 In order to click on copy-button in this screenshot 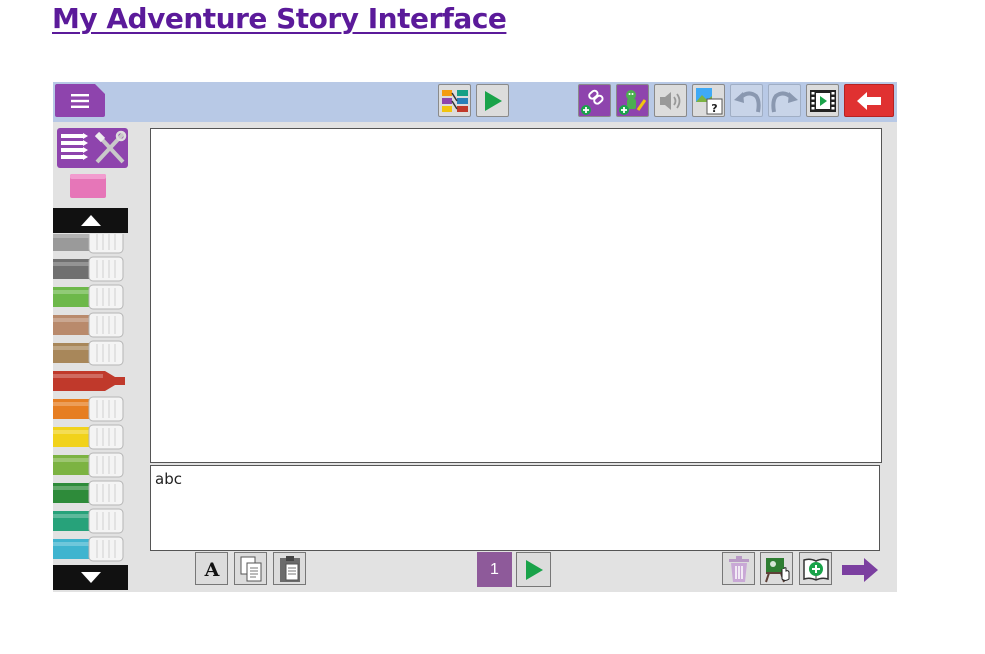, I will do `click(250, 568)`.